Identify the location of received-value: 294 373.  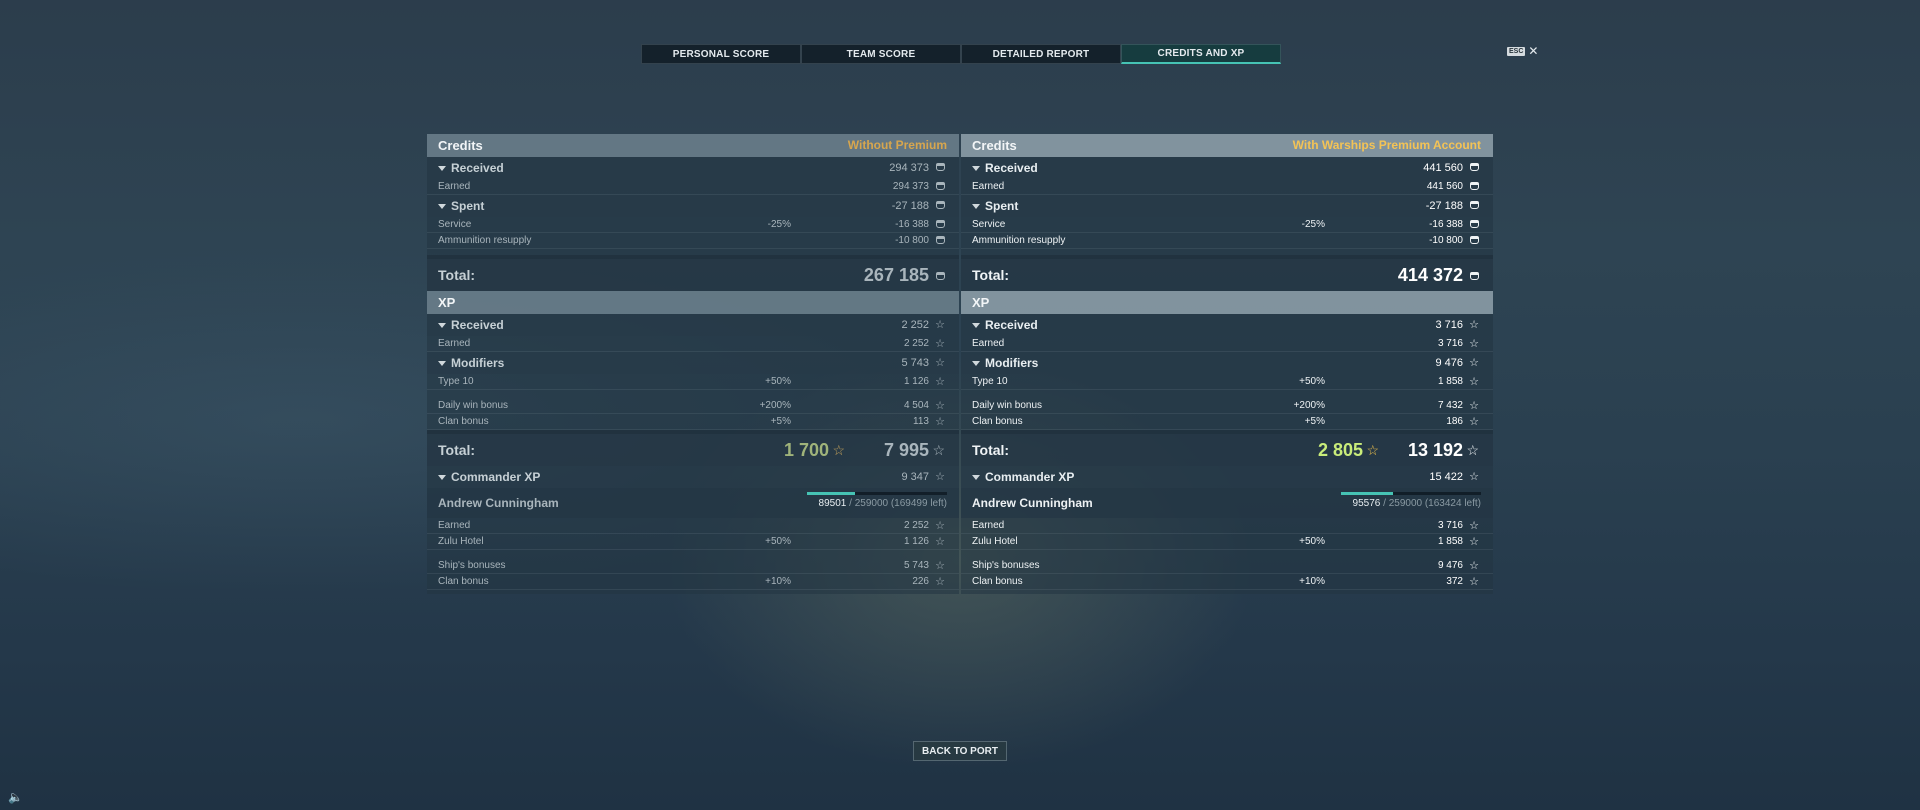
(909, 168).